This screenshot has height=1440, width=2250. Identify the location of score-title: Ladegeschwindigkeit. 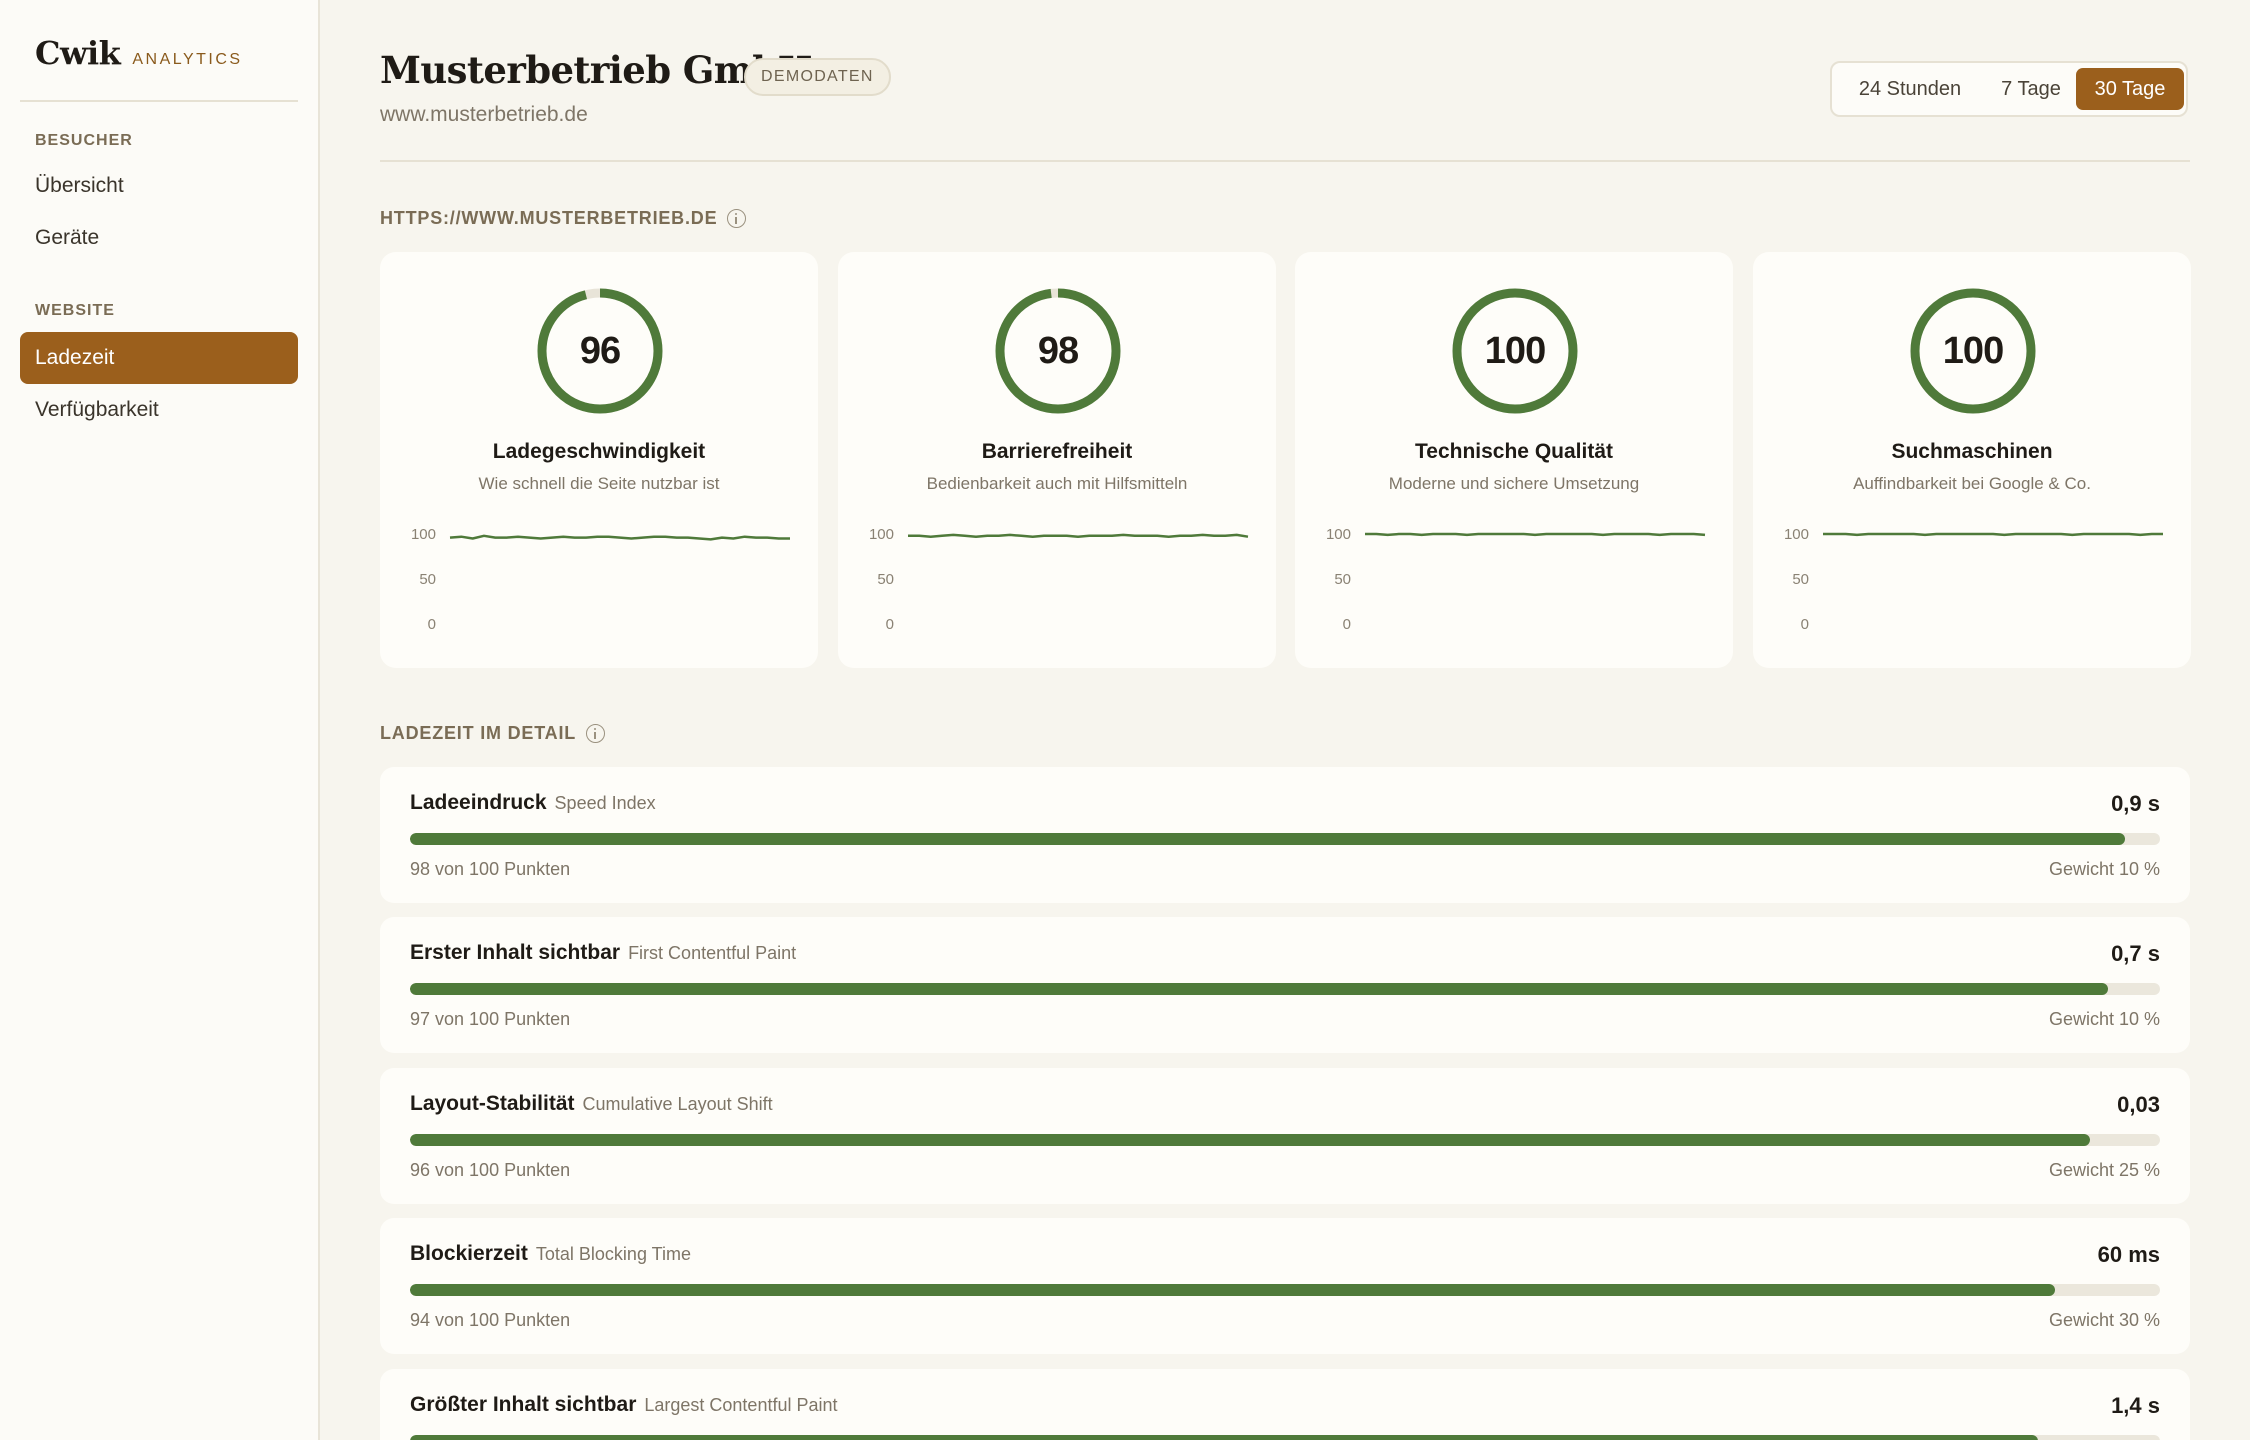
(599, 451).